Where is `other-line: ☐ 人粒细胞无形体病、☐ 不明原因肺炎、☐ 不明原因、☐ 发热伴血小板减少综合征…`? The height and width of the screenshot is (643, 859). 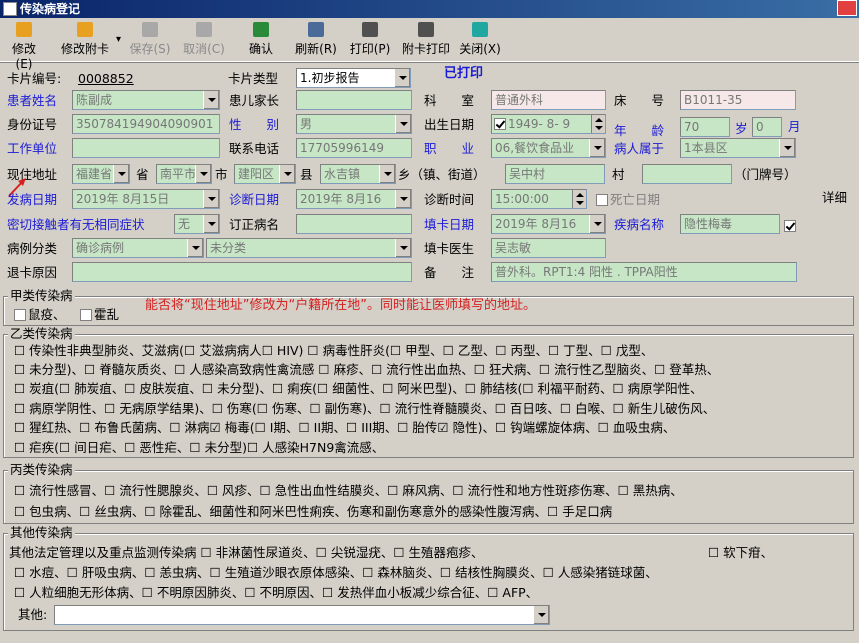
other-line: ☐ 人粒细胞无形体病、☐ 不明原因肺炎、☐ 不明原因、☐ 发热伴血小板减少综合征… is located at coordinates (276, 593).